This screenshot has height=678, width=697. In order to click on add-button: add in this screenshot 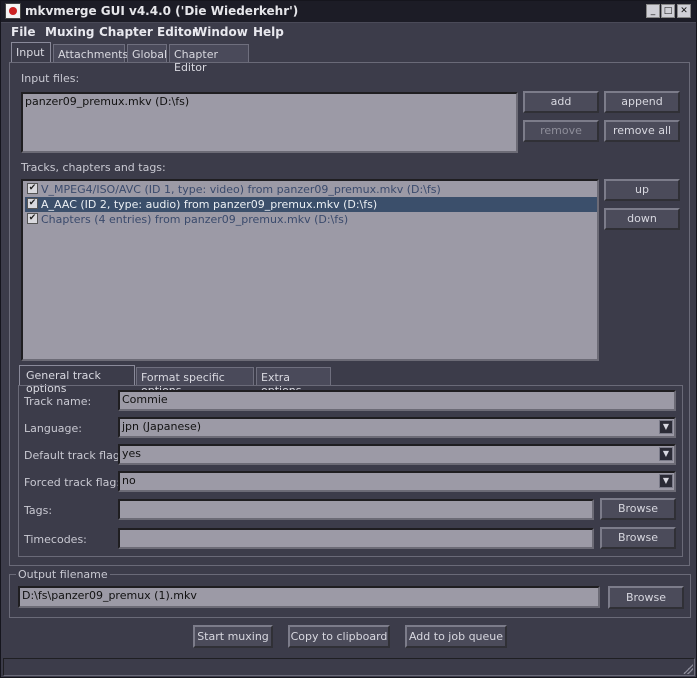, I will do `click(561, 102)`.